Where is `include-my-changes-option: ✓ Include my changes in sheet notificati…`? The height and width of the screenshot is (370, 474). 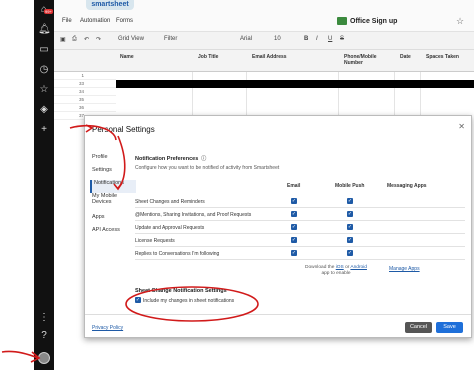 include-my-changes-option: ✓ Include my changes in sheet notificati… is located at coordinates (185, 300).